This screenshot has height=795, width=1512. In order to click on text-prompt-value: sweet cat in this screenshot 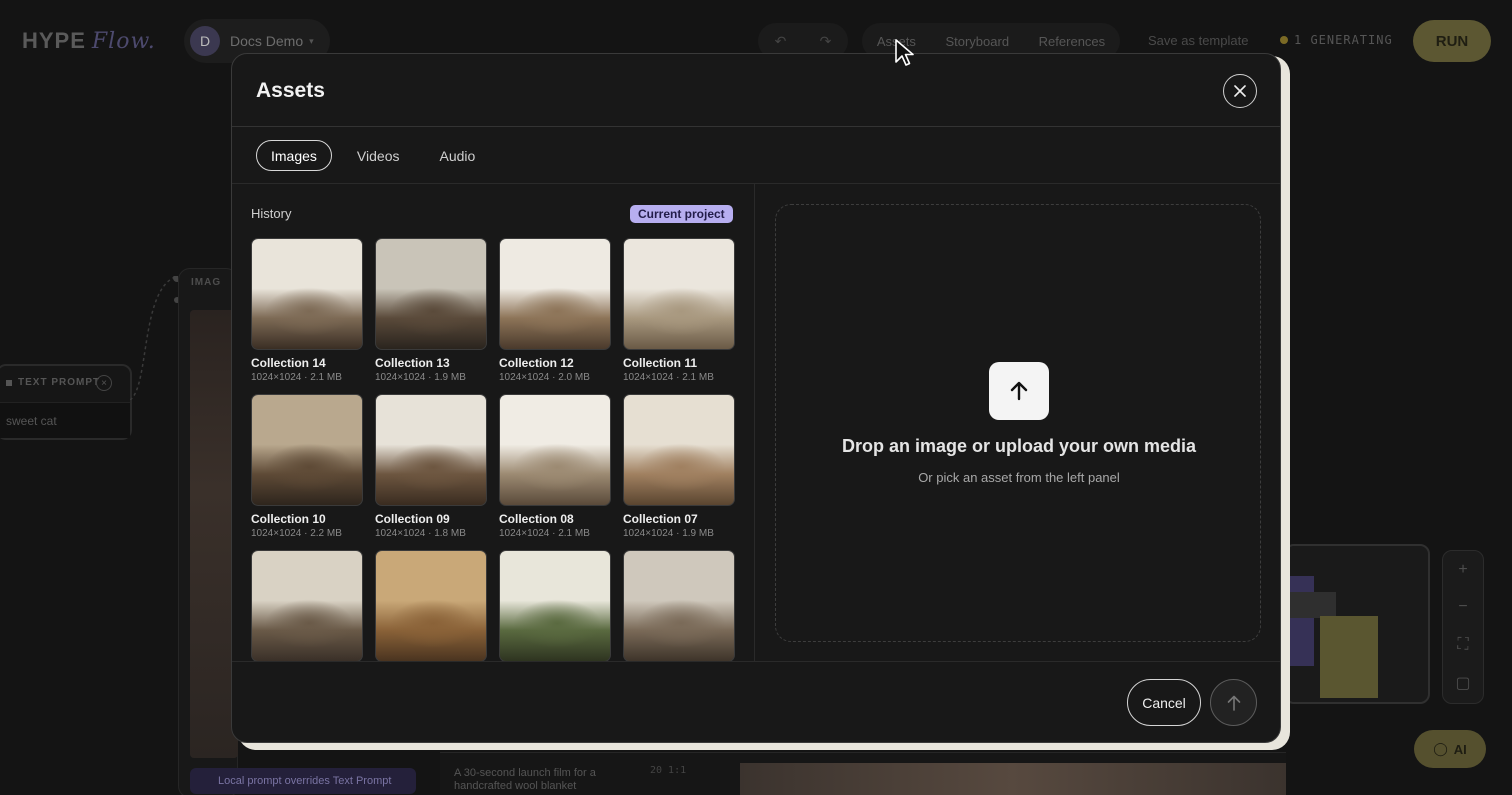, I will do `click(65, 420)`.